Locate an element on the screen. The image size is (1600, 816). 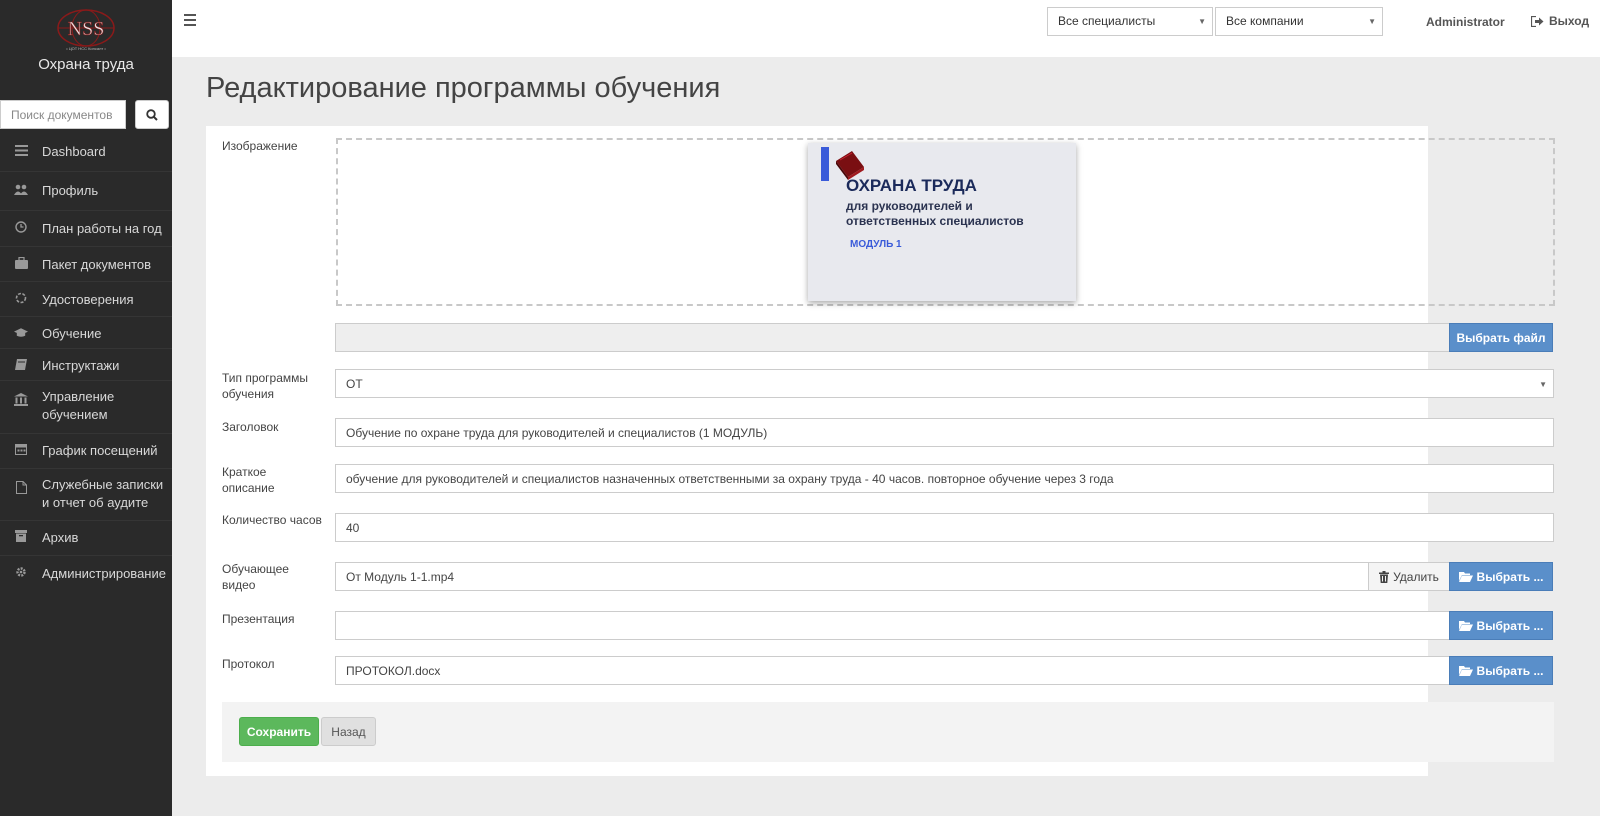
logout-label: Выход is located at coordinates (1569, 21).